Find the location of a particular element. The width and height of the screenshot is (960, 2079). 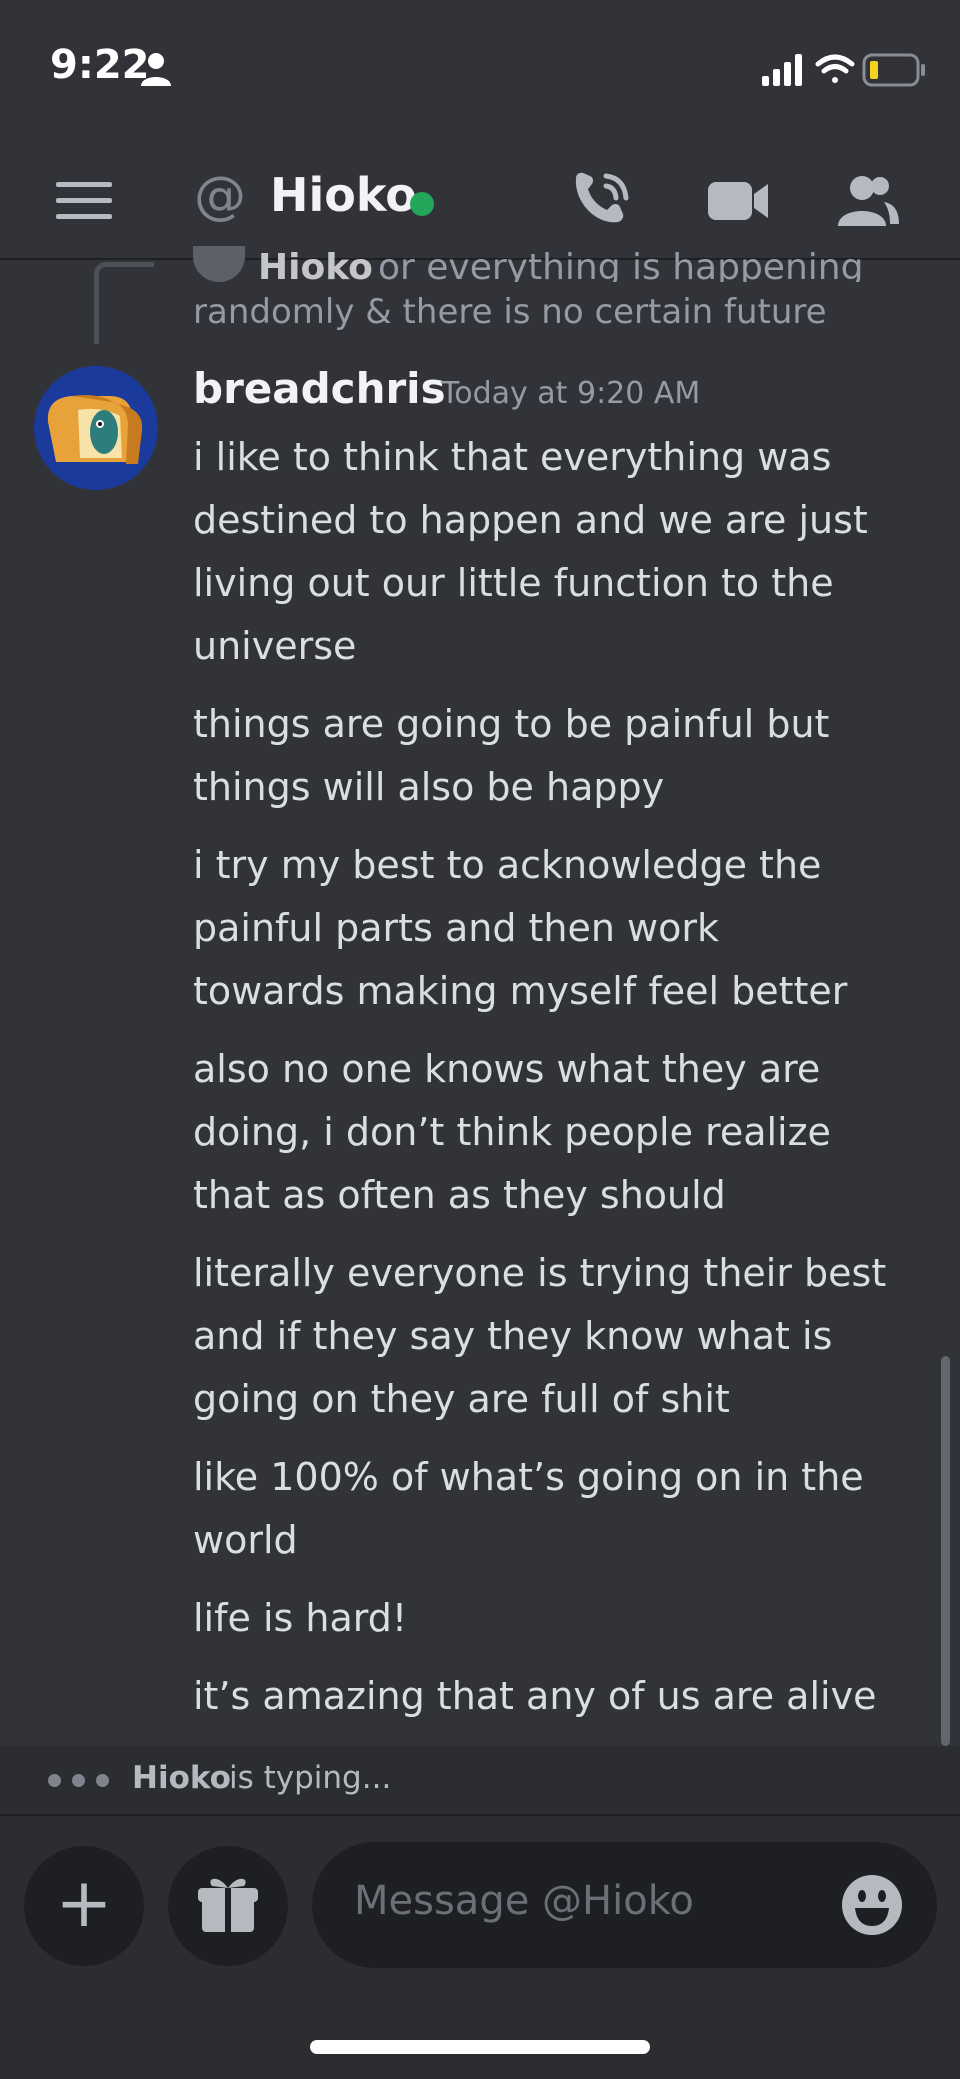

person-icon is located at coordinates (156, 69).